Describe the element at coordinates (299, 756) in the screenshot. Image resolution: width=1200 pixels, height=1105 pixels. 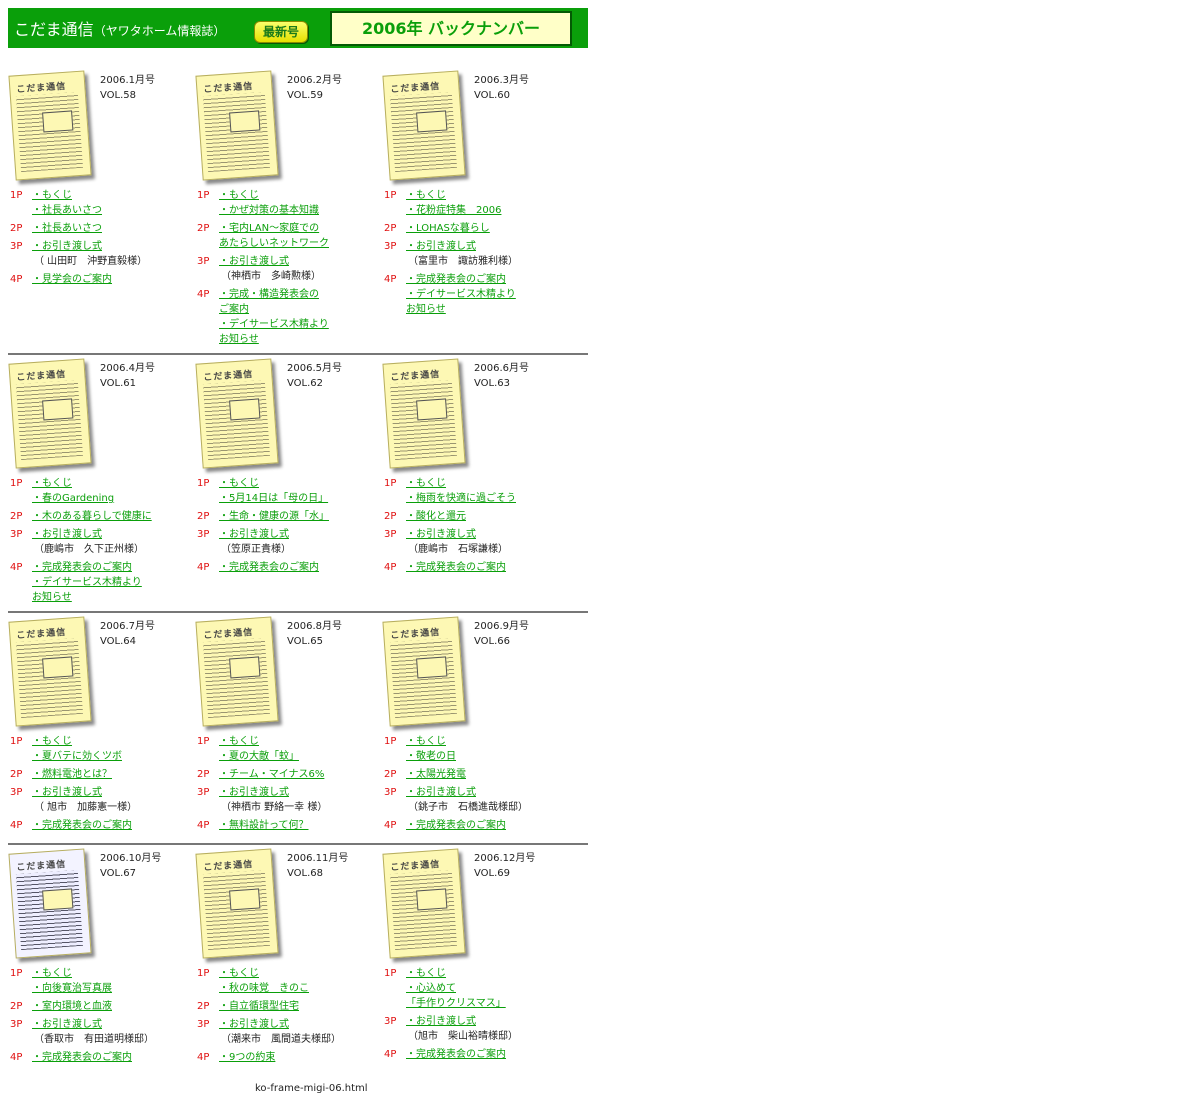
I see `article-link: ・夏の大敵「蚊」` at that location.